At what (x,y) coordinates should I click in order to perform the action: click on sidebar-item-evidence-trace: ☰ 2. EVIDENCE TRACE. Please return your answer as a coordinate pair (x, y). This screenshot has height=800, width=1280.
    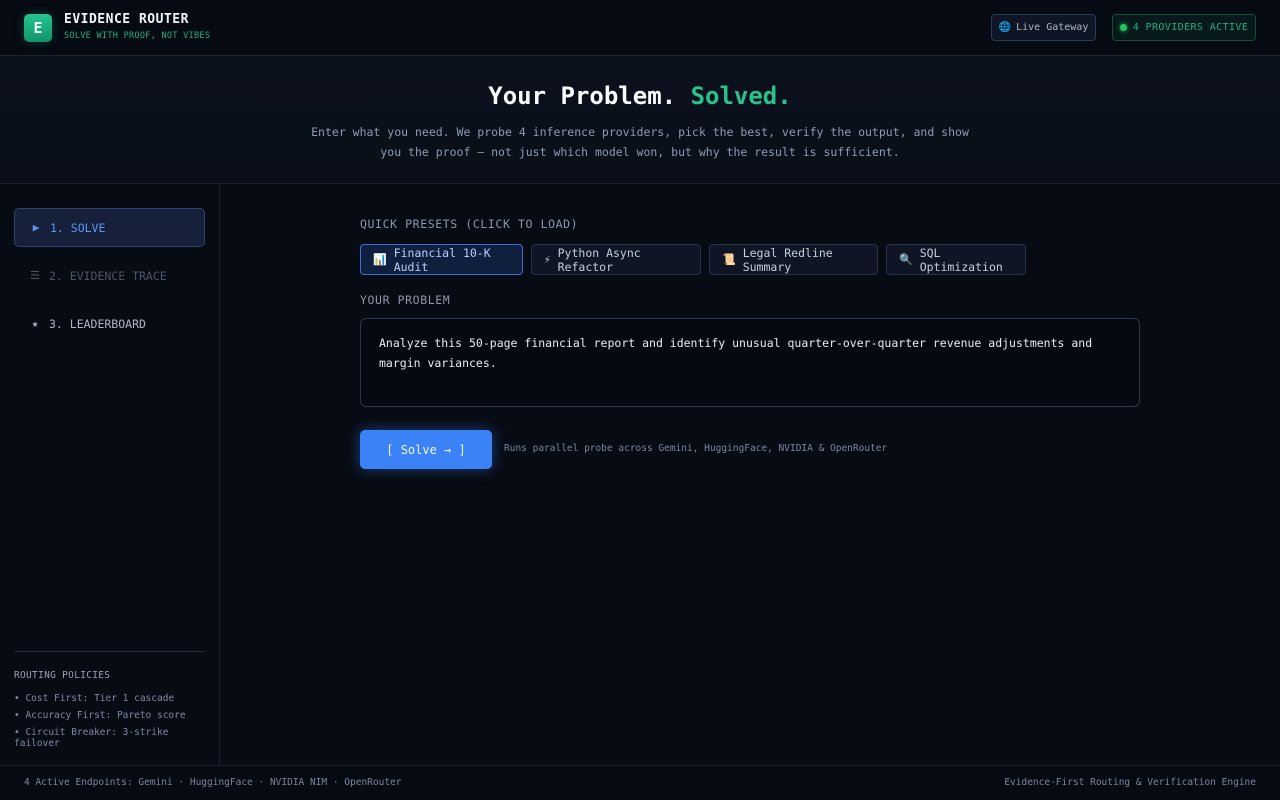
    Looking at the image, I should click on (109, 275).